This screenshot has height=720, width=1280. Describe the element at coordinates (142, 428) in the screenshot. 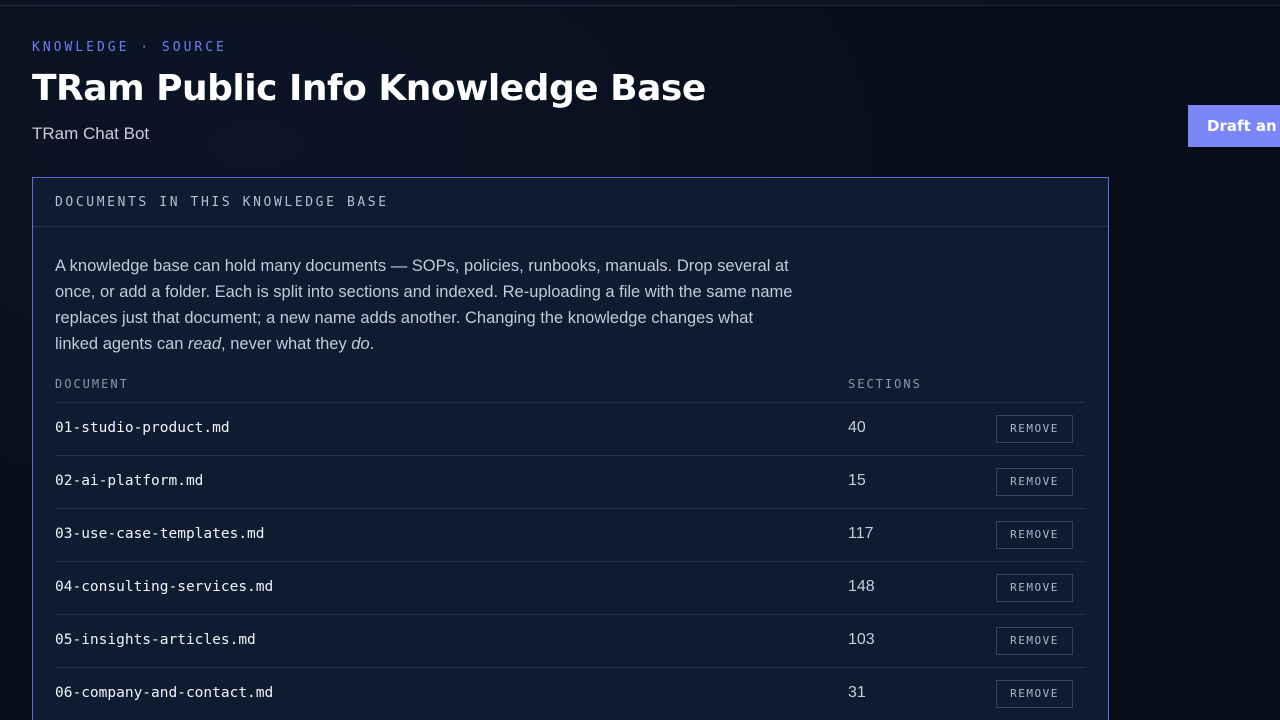

I see `document-name: 01-studio-product.md` at that location.